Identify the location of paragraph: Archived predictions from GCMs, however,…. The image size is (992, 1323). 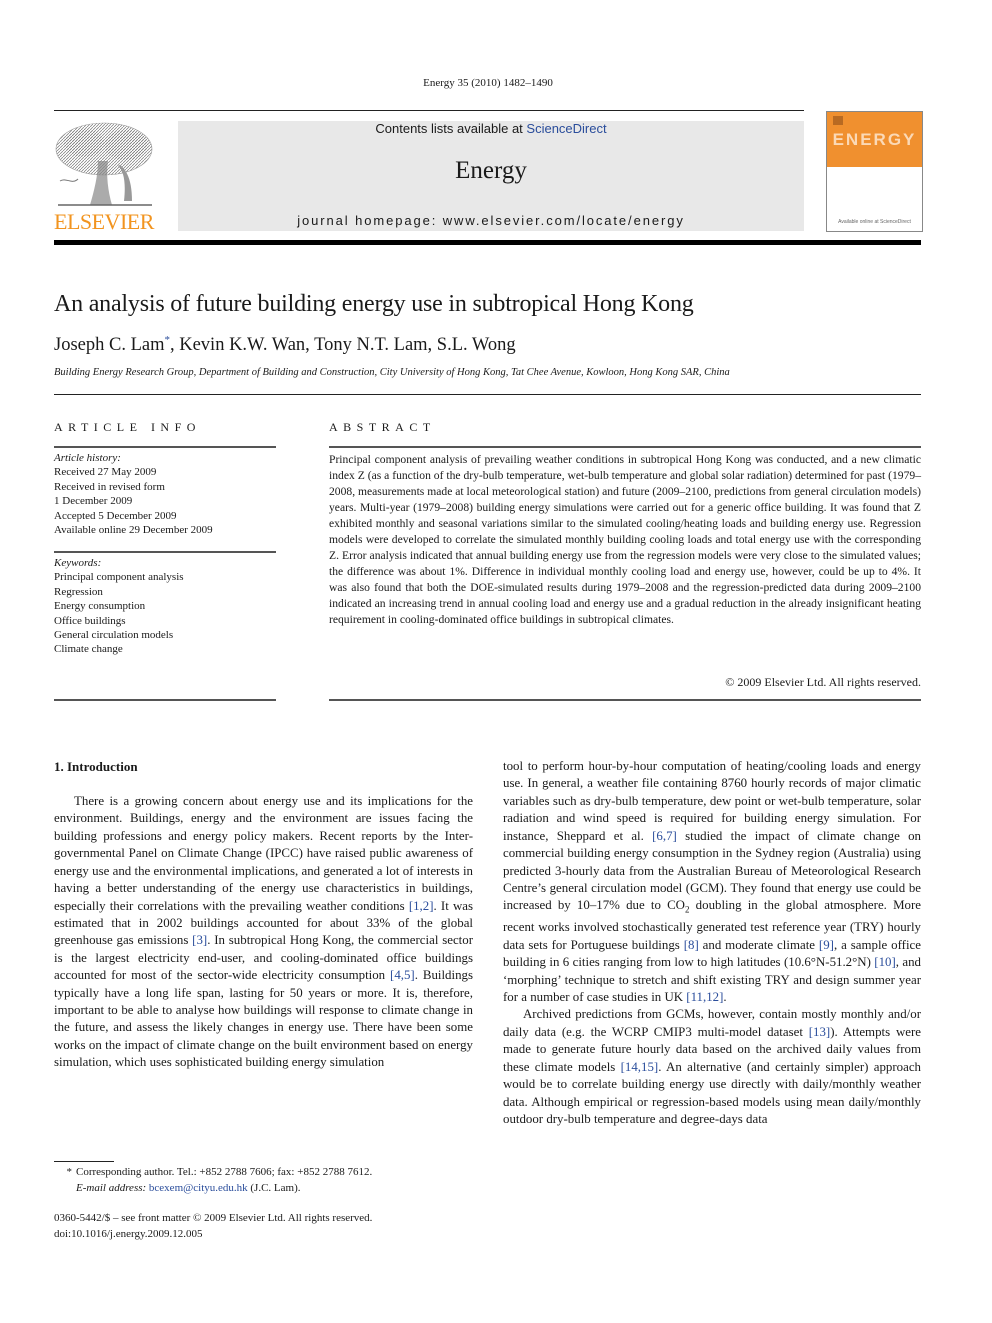
(712, 1067).